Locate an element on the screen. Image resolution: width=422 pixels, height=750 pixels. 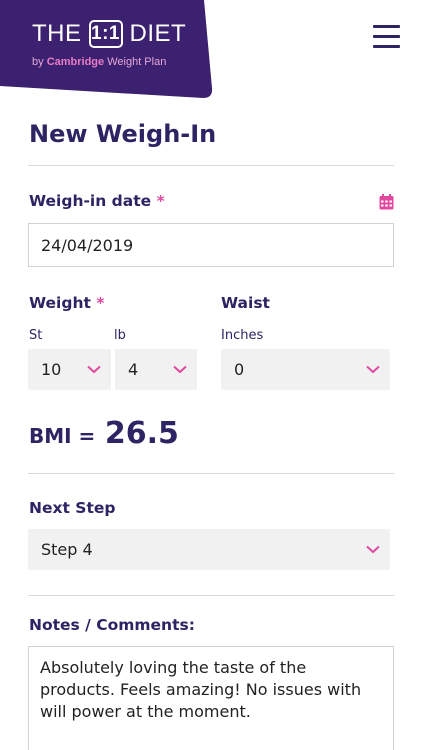
logo-suffix: DIET is located at coordinates (158, 33).